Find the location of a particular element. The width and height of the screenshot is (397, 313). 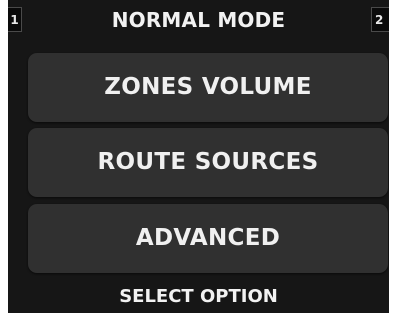

mode-title: NORMAL MODE is located at coordinates (198, 20).